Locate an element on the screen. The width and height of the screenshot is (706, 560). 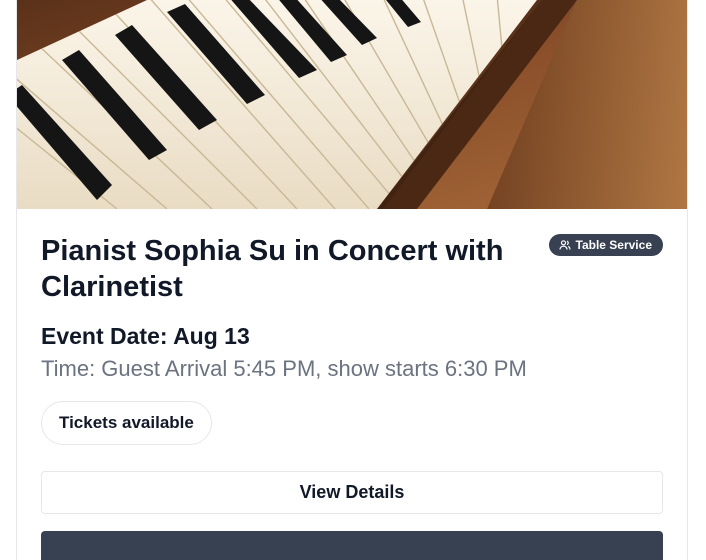
table-service-badge: Table Service is located at coordinates (605, 245).